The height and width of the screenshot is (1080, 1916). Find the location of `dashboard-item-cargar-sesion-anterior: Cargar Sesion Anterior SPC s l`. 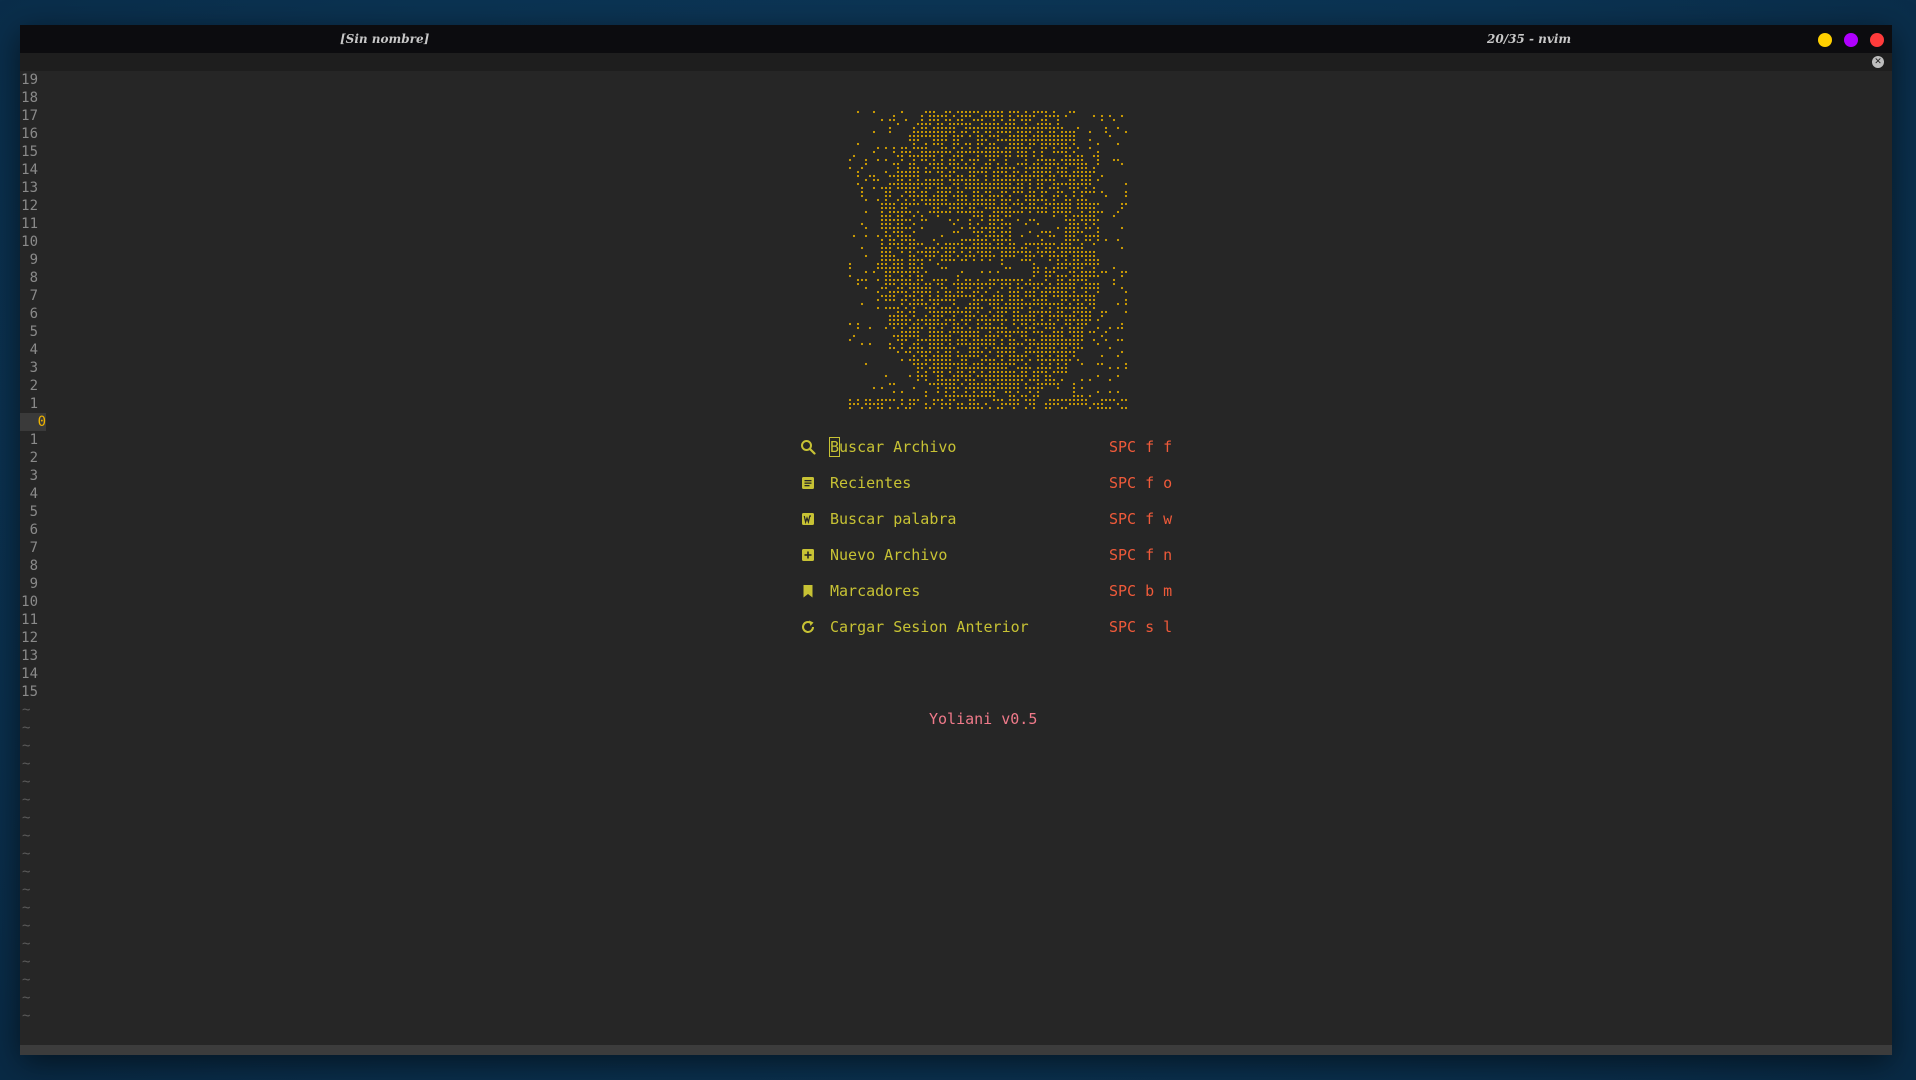

dashboard-item-cargar-sesion-anterior: Cargar Sesion Anterior SPC s l is located at coordinates (1010, 629).